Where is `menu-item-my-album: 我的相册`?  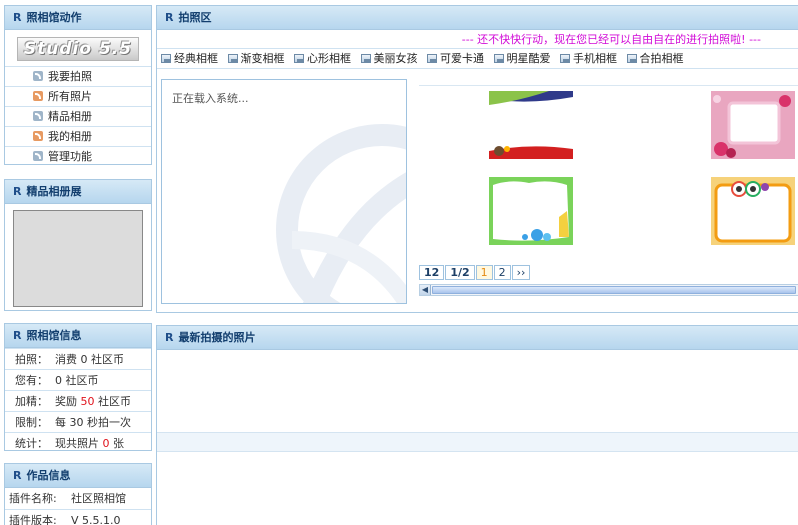
menu-item-my-album: 我的相册 is located at coordinates (78, 136).